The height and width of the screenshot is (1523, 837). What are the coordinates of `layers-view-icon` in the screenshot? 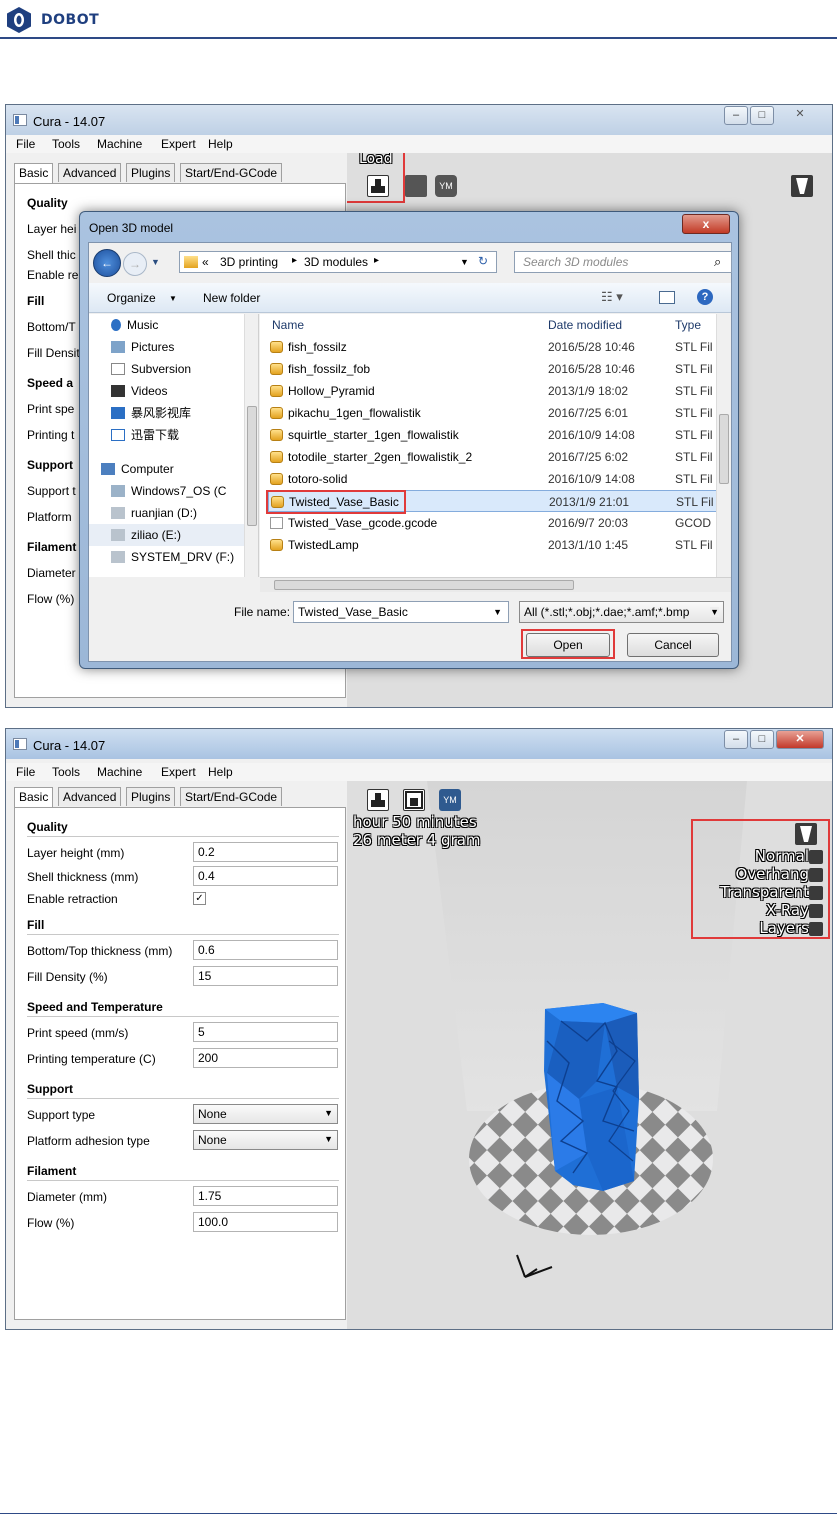 It's located at (816, 929).